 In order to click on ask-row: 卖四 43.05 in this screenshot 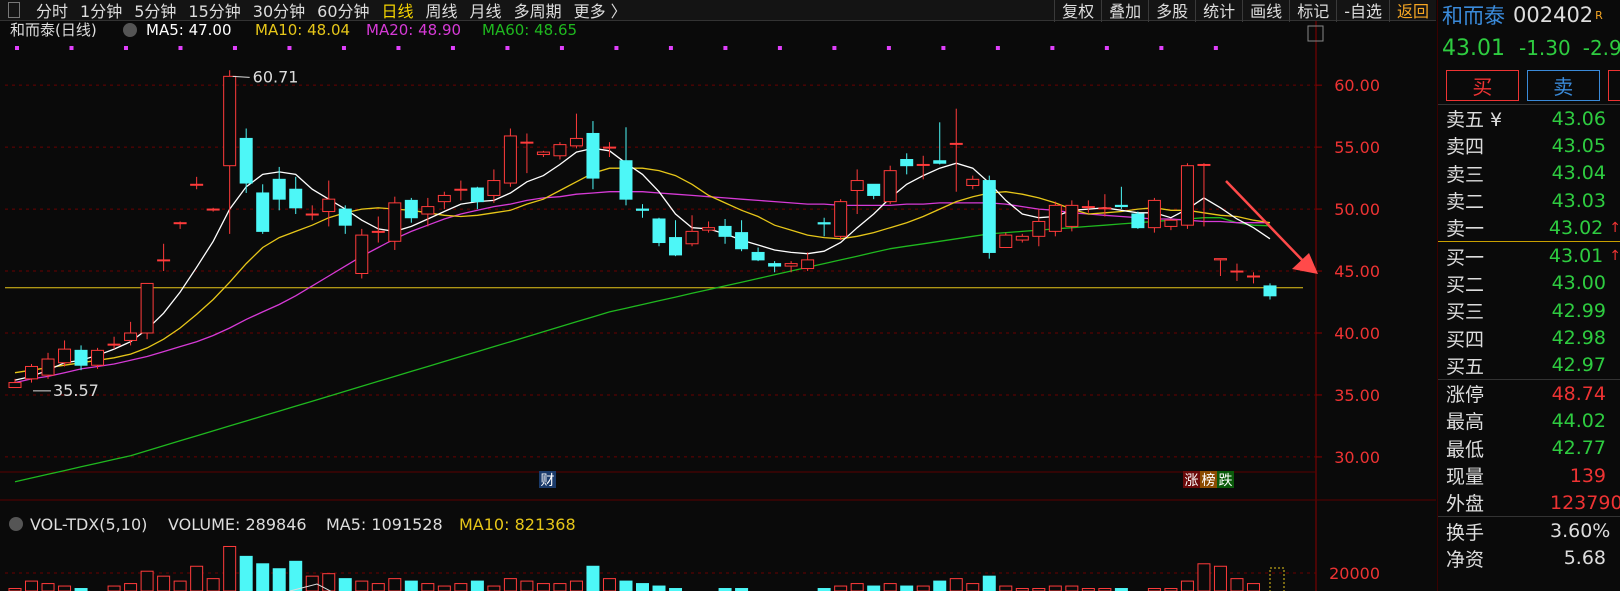, I will do `click(1529, 145)`.